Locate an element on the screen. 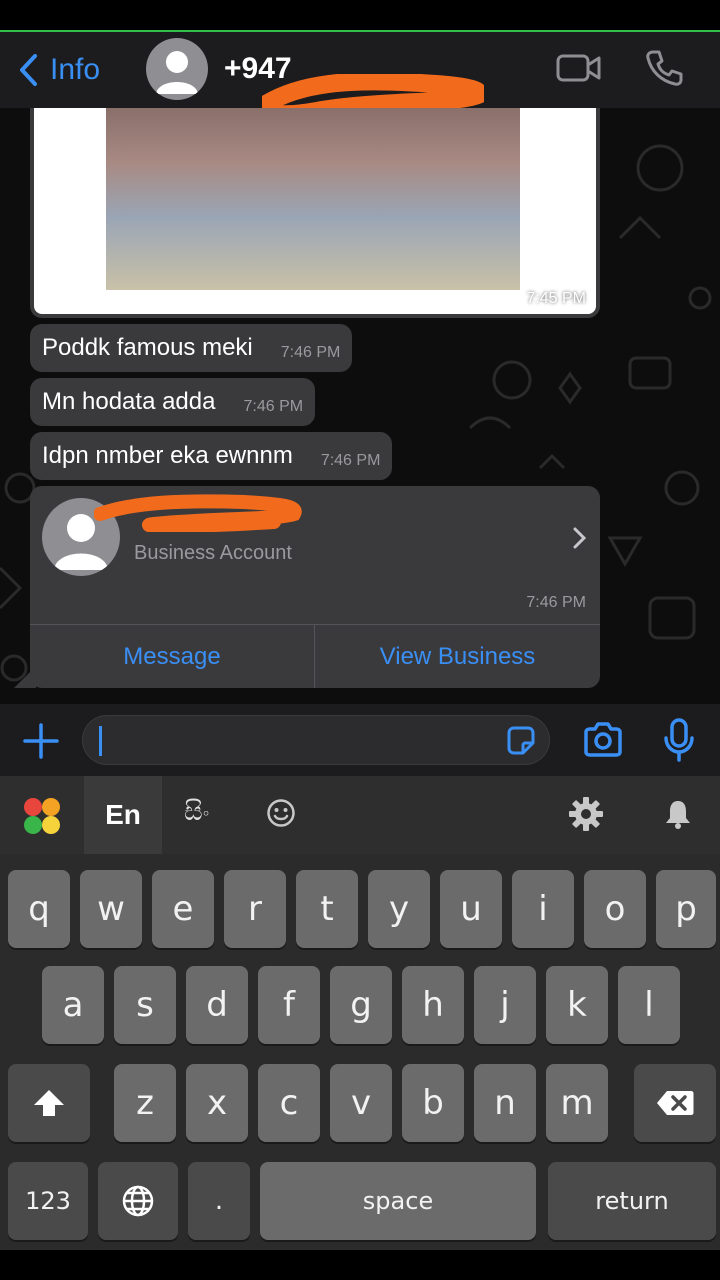  key-y: y is located at coordinates (399, 909).